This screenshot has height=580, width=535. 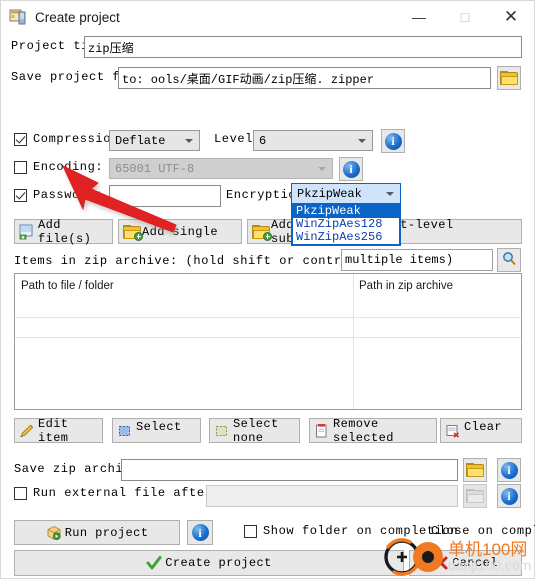 I want to click on window-controls: — □ ✕, so click(x=465, y=17).